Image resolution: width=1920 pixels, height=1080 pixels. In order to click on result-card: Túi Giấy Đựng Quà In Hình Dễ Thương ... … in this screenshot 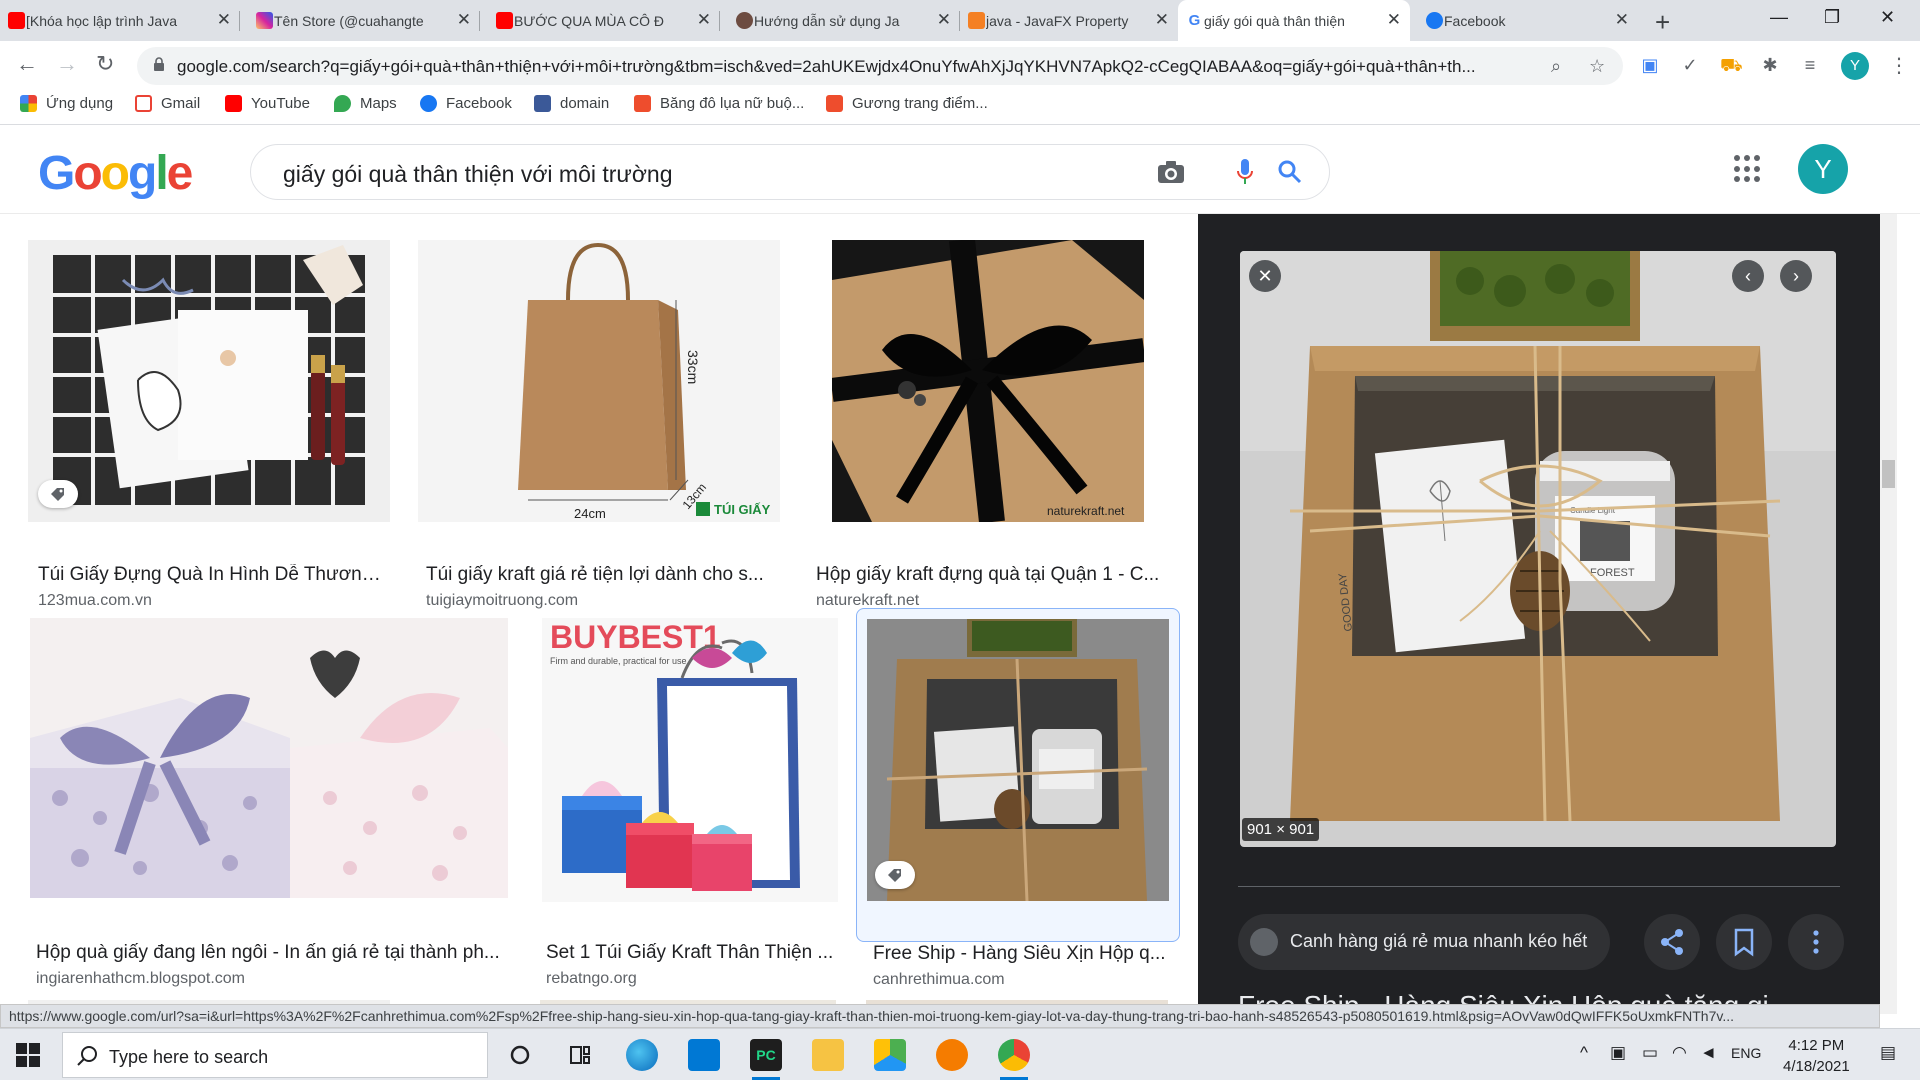, I will do `click(209, 424)`.